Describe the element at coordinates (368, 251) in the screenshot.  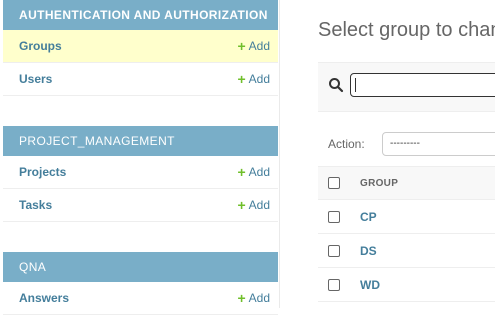
I see `group-link: DS` at that location.